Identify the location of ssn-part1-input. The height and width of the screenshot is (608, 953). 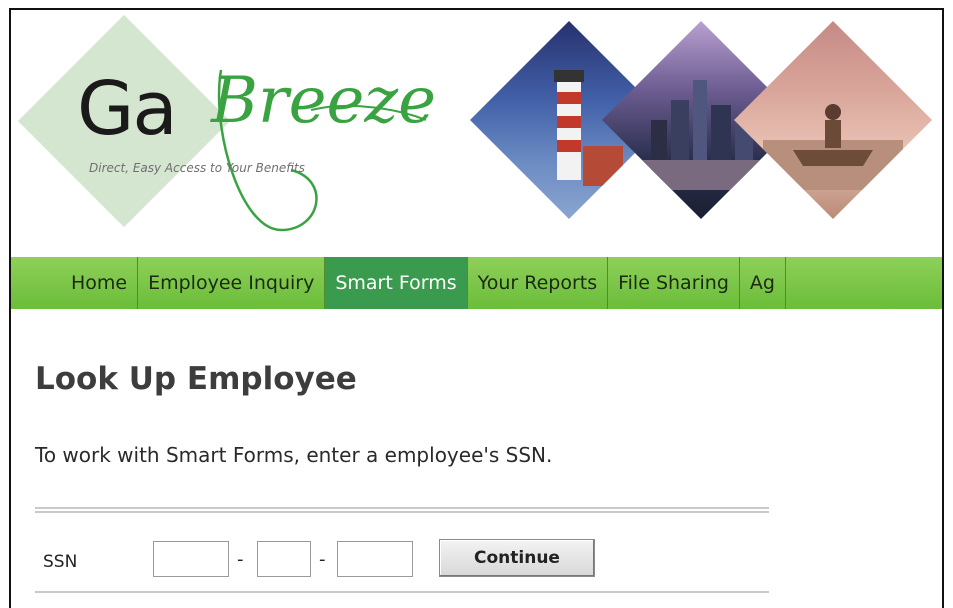
(191, 559).